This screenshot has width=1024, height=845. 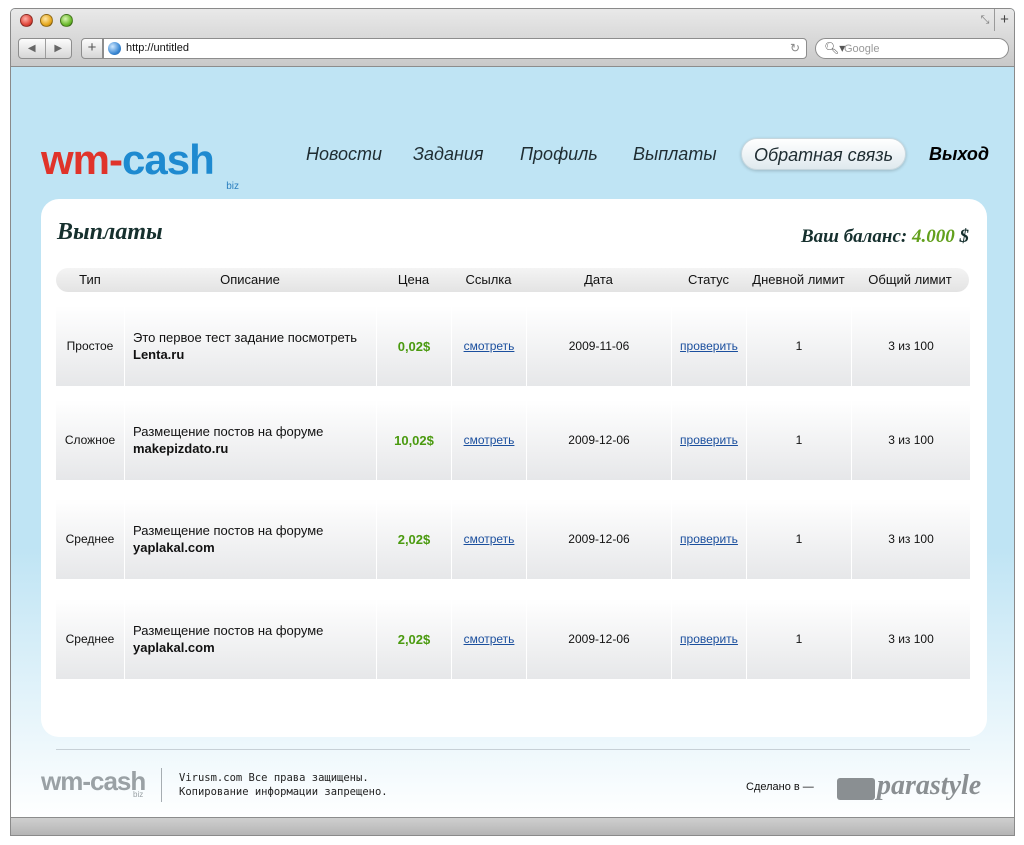 What do you see at coordinates (413, 346) in the screenshot?
I see `cell-price: 0,02$` at bounding box center [413, 346].